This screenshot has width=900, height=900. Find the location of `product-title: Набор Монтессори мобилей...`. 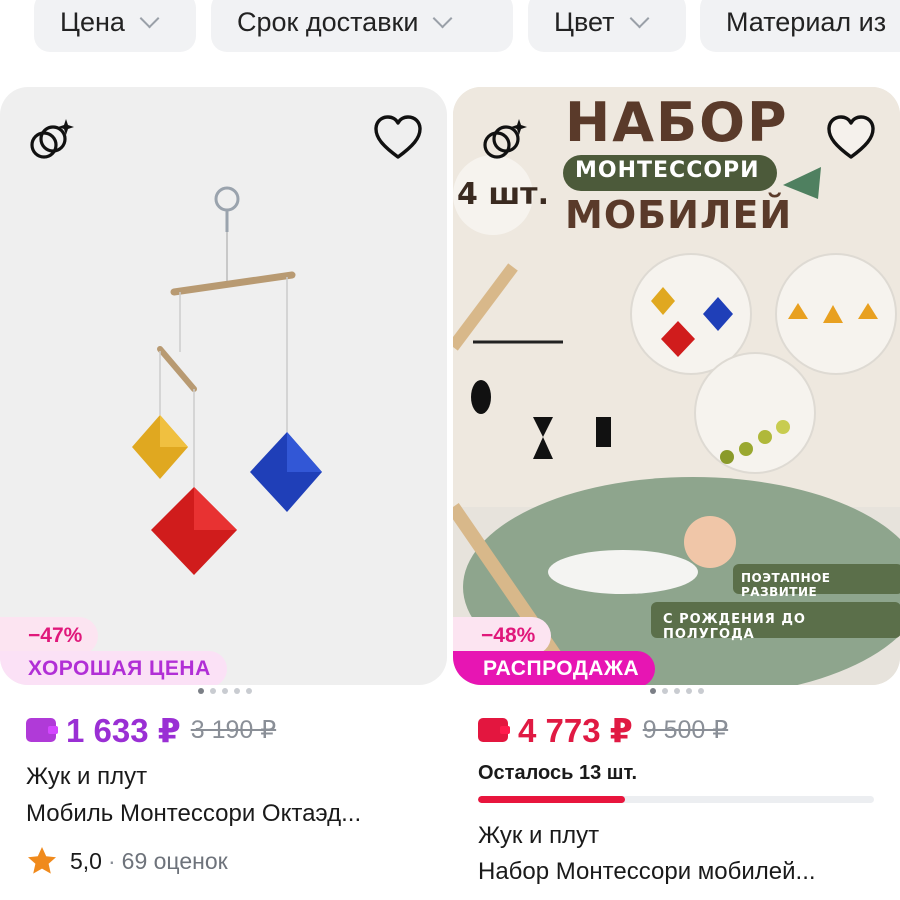

product-title: Набор Монтессори мобилей... is located at coordinates (647, 872).